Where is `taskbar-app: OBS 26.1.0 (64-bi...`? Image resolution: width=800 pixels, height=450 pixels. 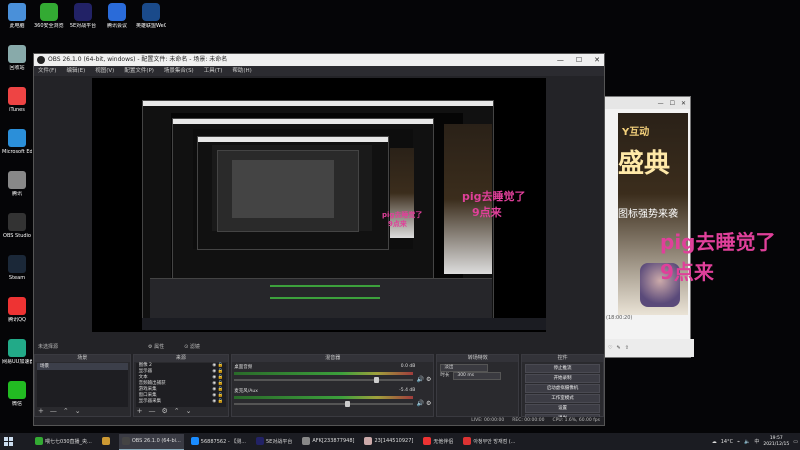 taskbar-app: OBS 26.1.0 (64-bi... is located at coordinates (151, 441).